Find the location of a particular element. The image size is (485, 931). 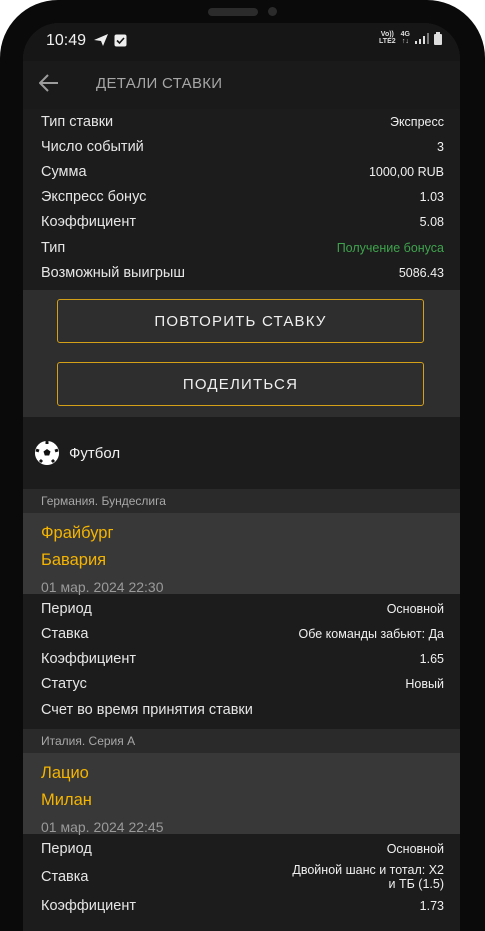

league-name: Италия. Серия А is located at coordinates (241, 741).